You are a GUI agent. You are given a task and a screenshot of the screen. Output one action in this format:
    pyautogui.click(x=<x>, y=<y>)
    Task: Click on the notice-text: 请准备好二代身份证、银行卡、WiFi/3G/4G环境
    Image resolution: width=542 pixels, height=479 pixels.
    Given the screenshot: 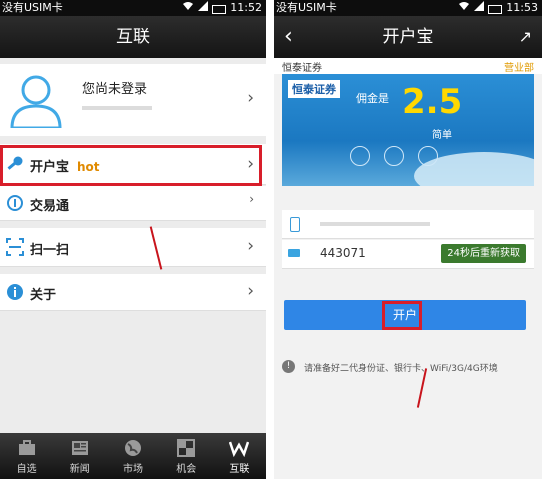 What is the action you would take?
    pyautogui.click(x=401, y=369)
    